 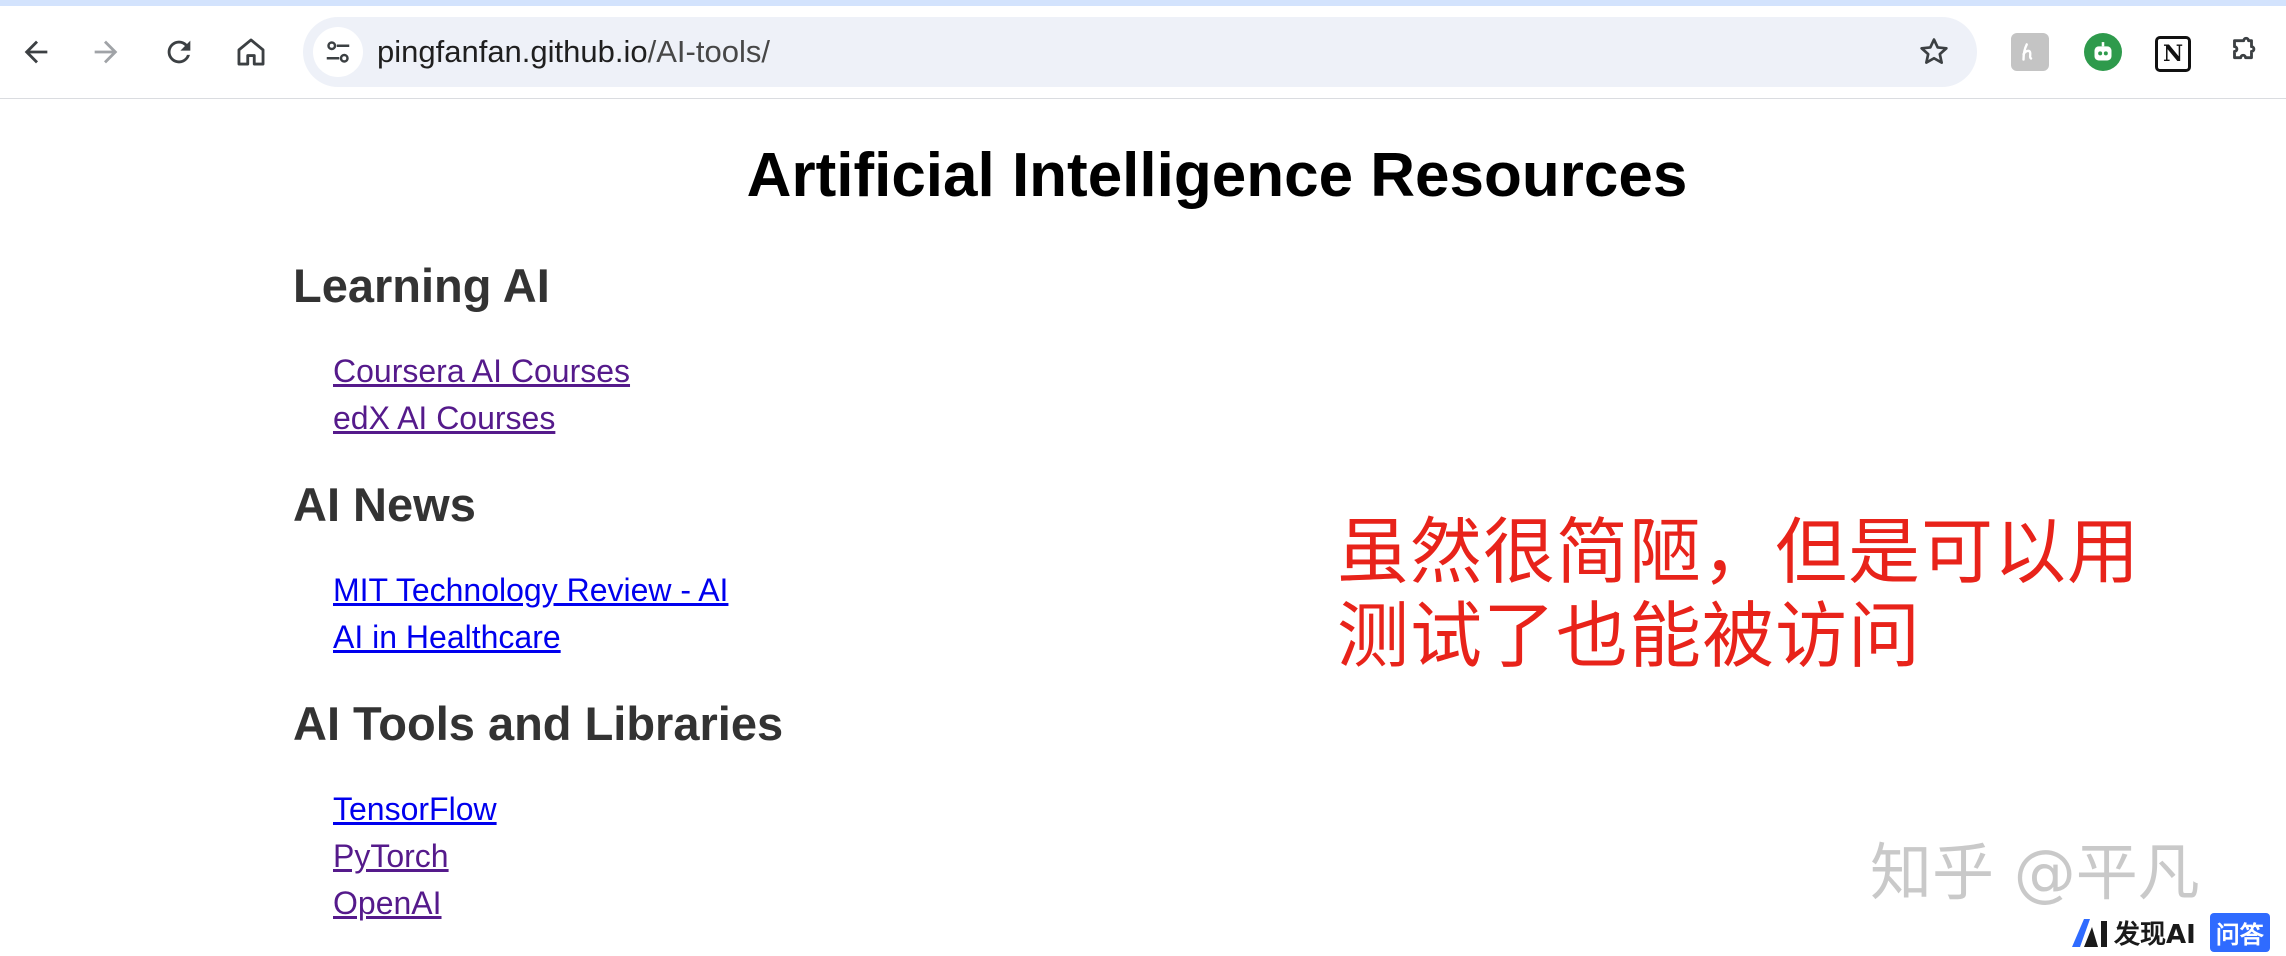 I want to click on arrow-left-icon, so click(x=36, y=52).